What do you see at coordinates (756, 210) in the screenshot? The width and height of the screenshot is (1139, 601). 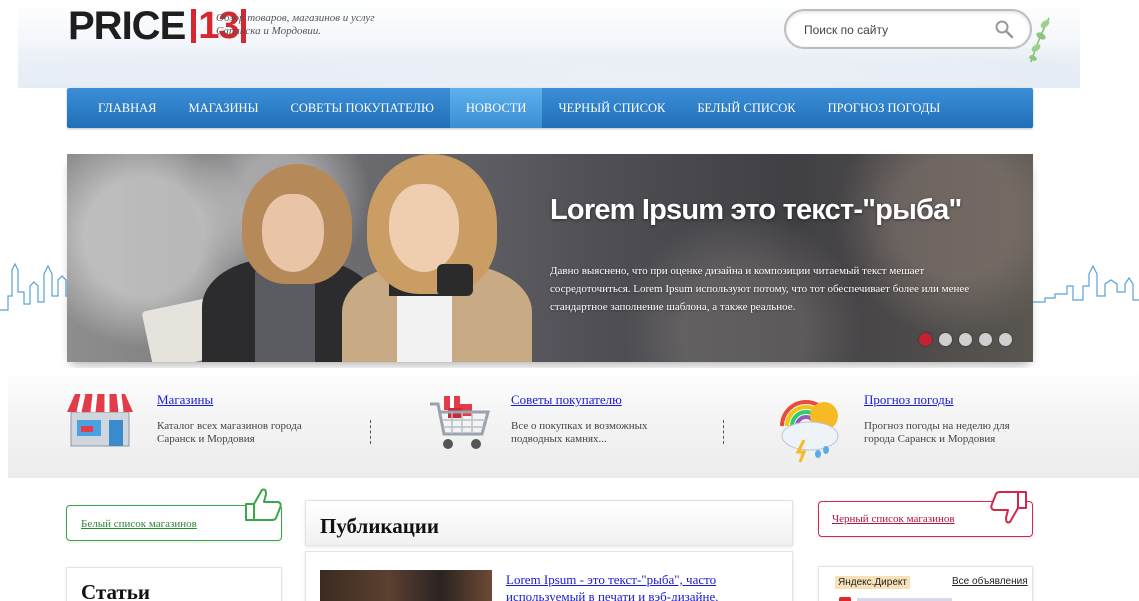 I see `slider-title: Lorem Ipsum это текст-"рыба"` at bounding box center [756, 210].